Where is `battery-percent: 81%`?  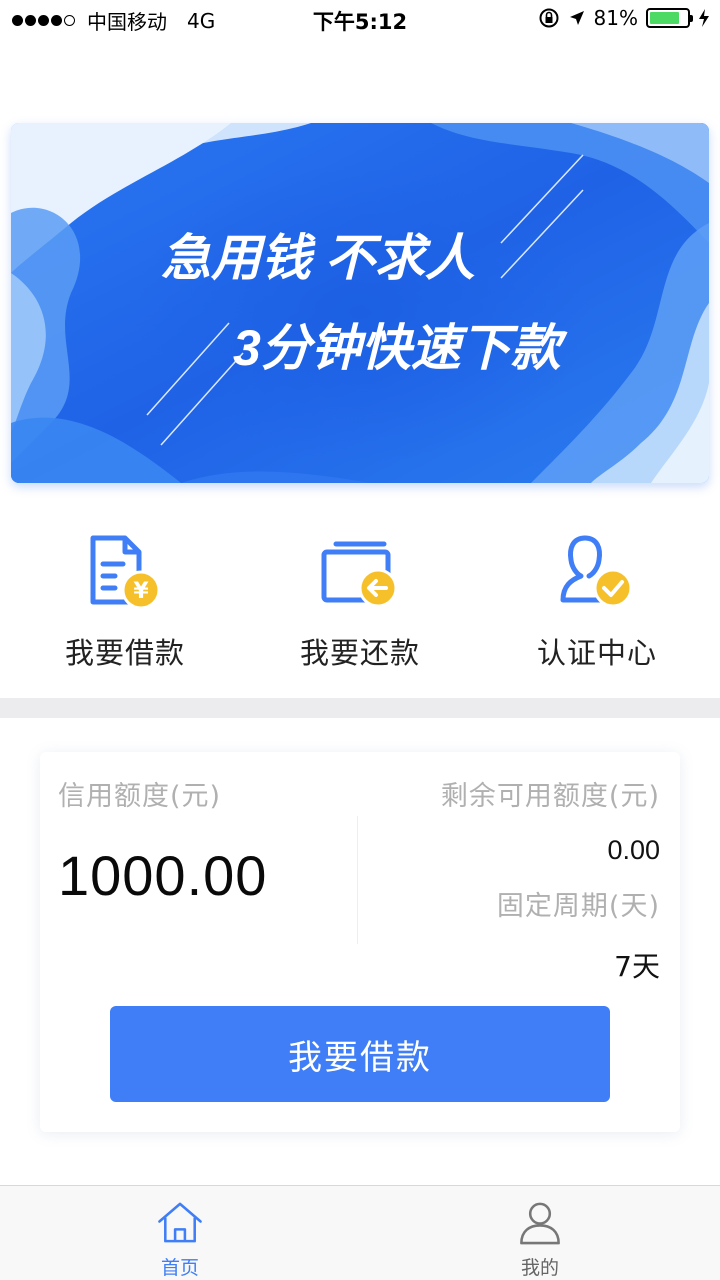 battery-percent: 81% is located at coordinates (615, 18).